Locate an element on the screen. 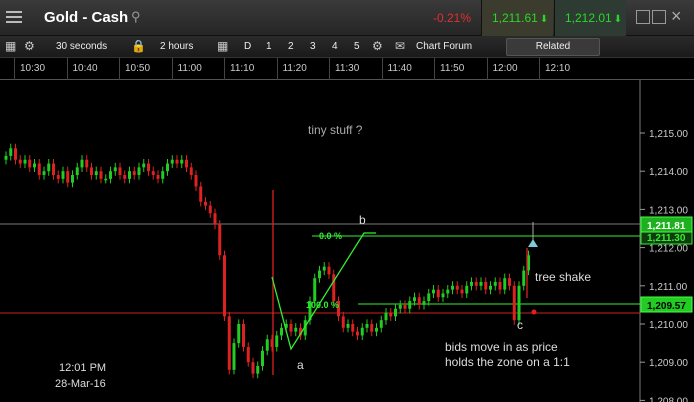 The width and height of the screenshot is (694, 402). crosshair-time: 12:01 PM is located at coordinates (83, 368).